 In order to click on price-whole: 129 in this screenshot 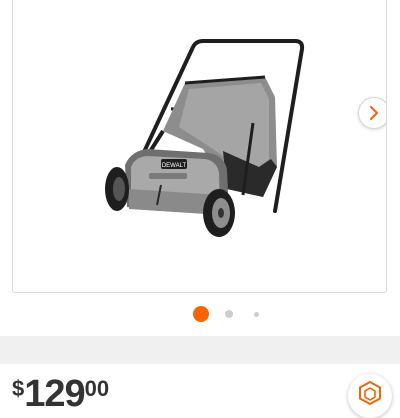, I will do `click(54, 394)`.